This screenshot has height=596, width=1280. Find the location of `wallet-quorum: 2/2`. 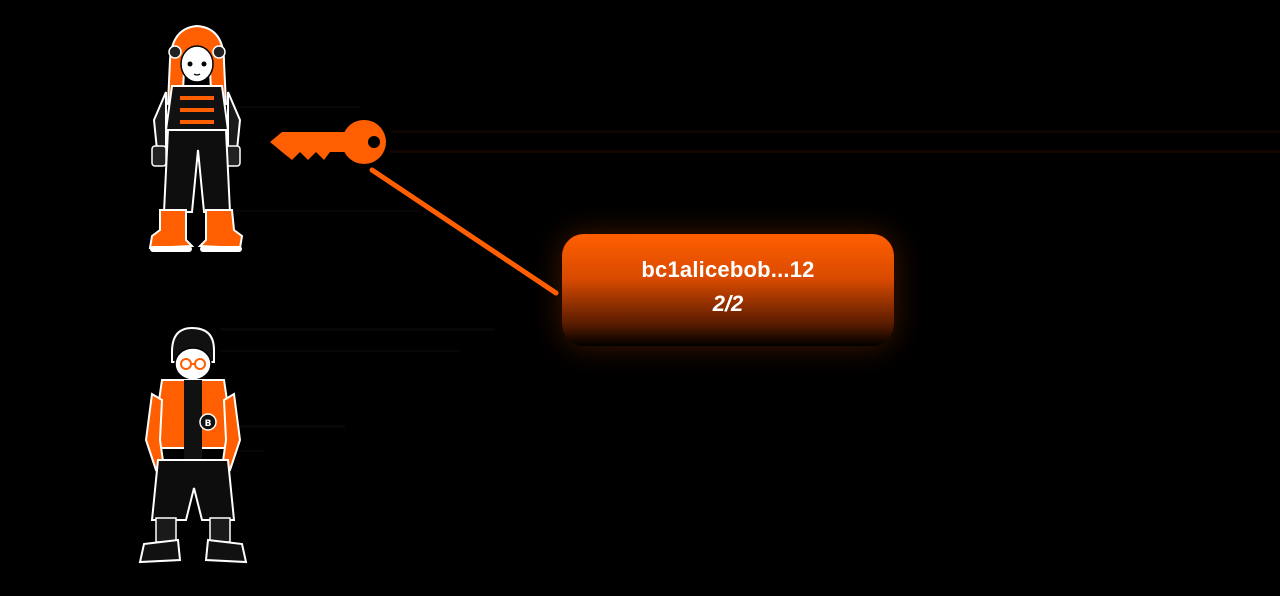

wallet-quorum: 2/2 is located at coordinates (728, 303).